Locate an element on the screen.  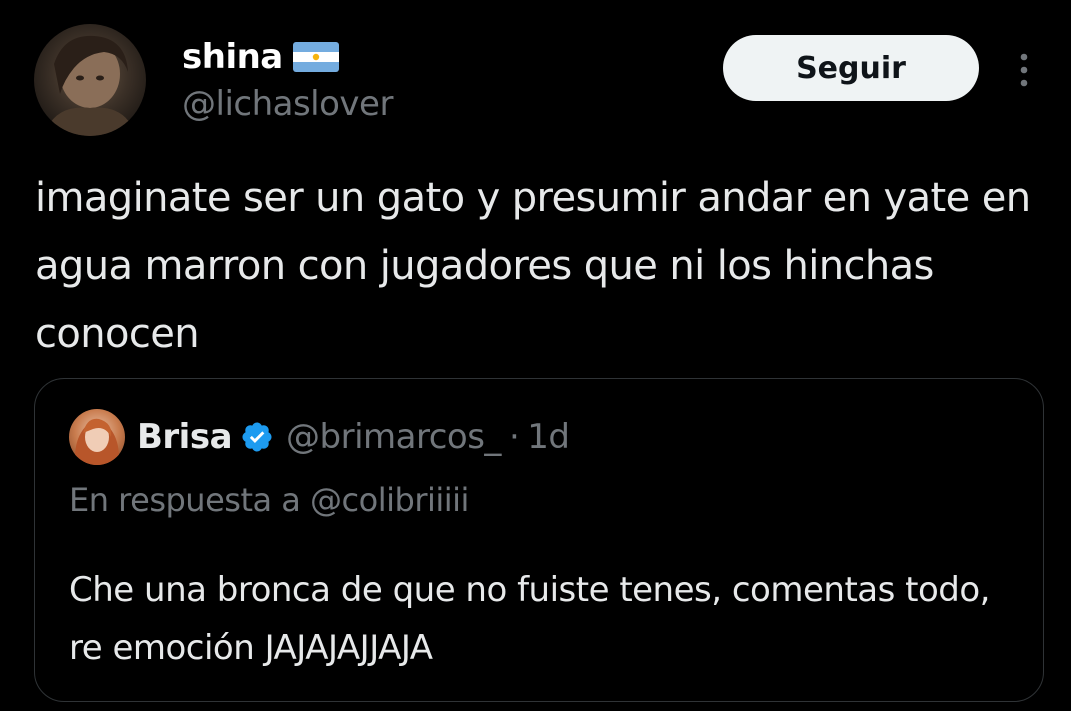
quoted-author-avatar is located at coordinates (97, 437).